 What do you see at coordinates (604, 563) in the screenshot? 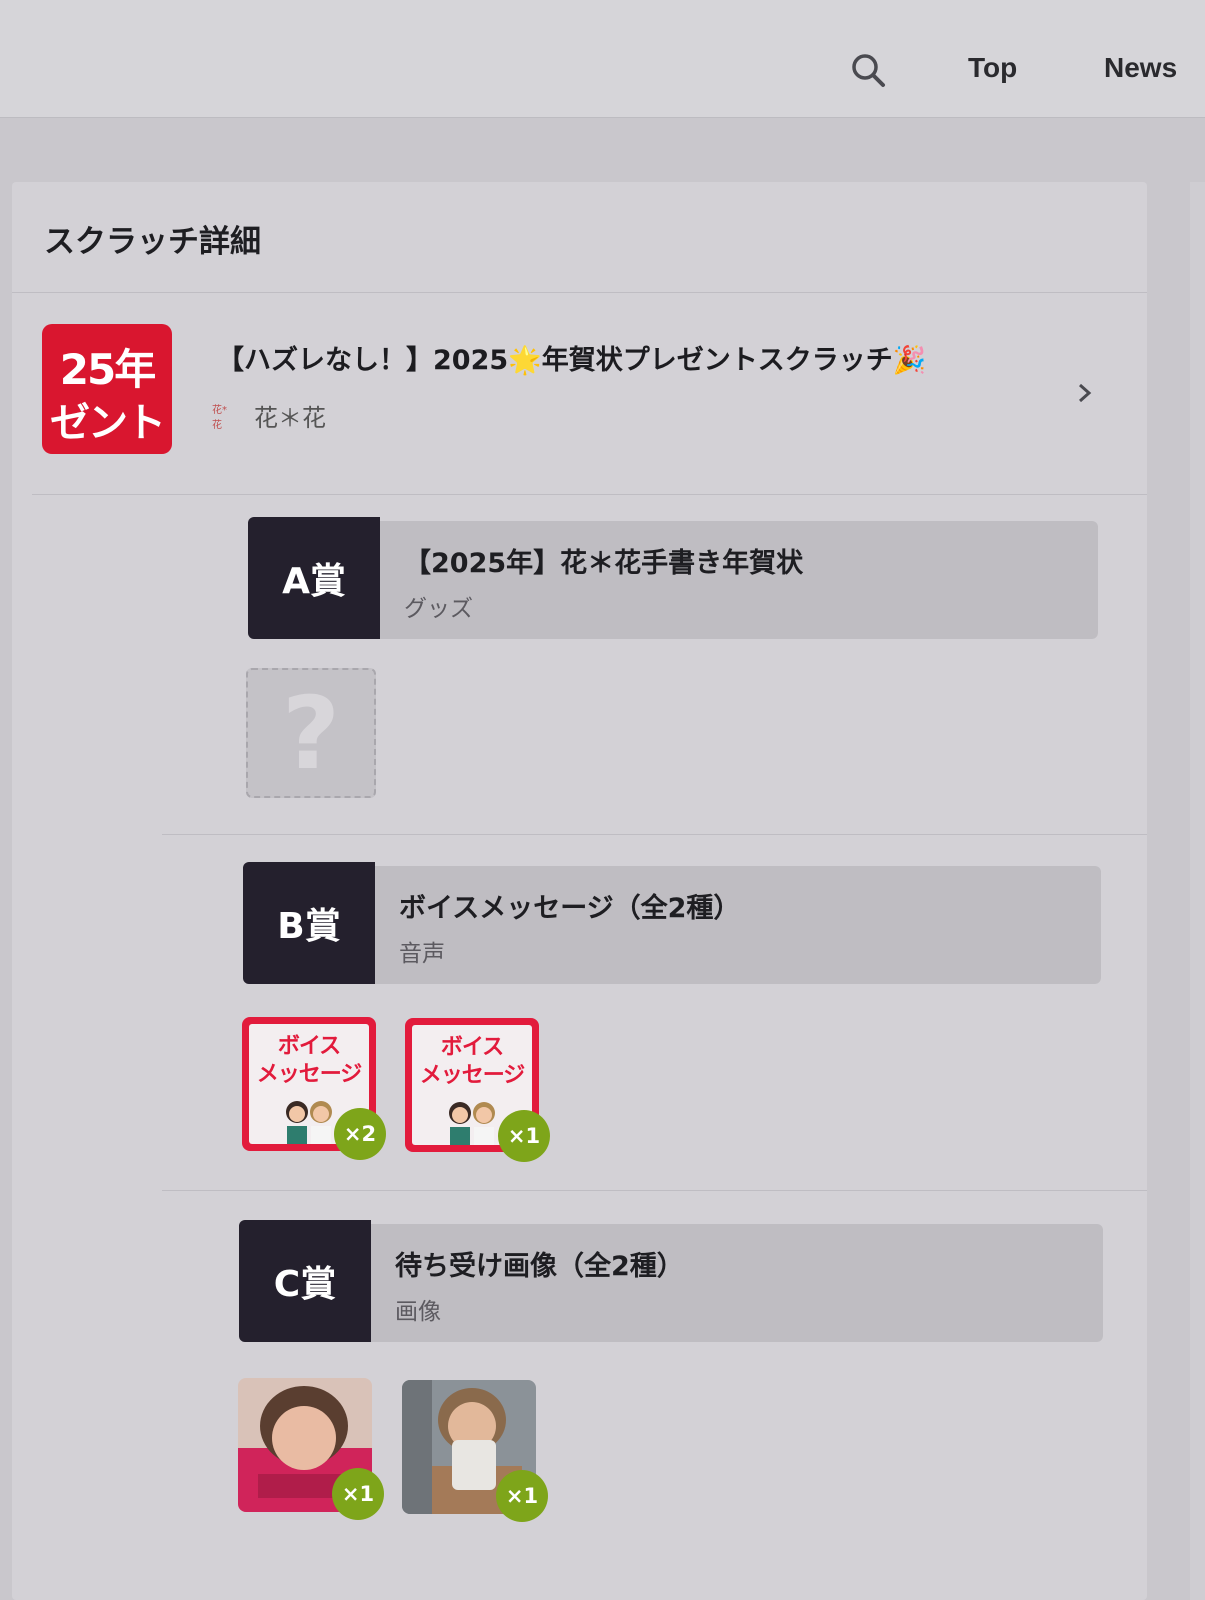
I see `prize-name: 【2025年】花＊花手書き年賀状` at bounding box center [604, 563].